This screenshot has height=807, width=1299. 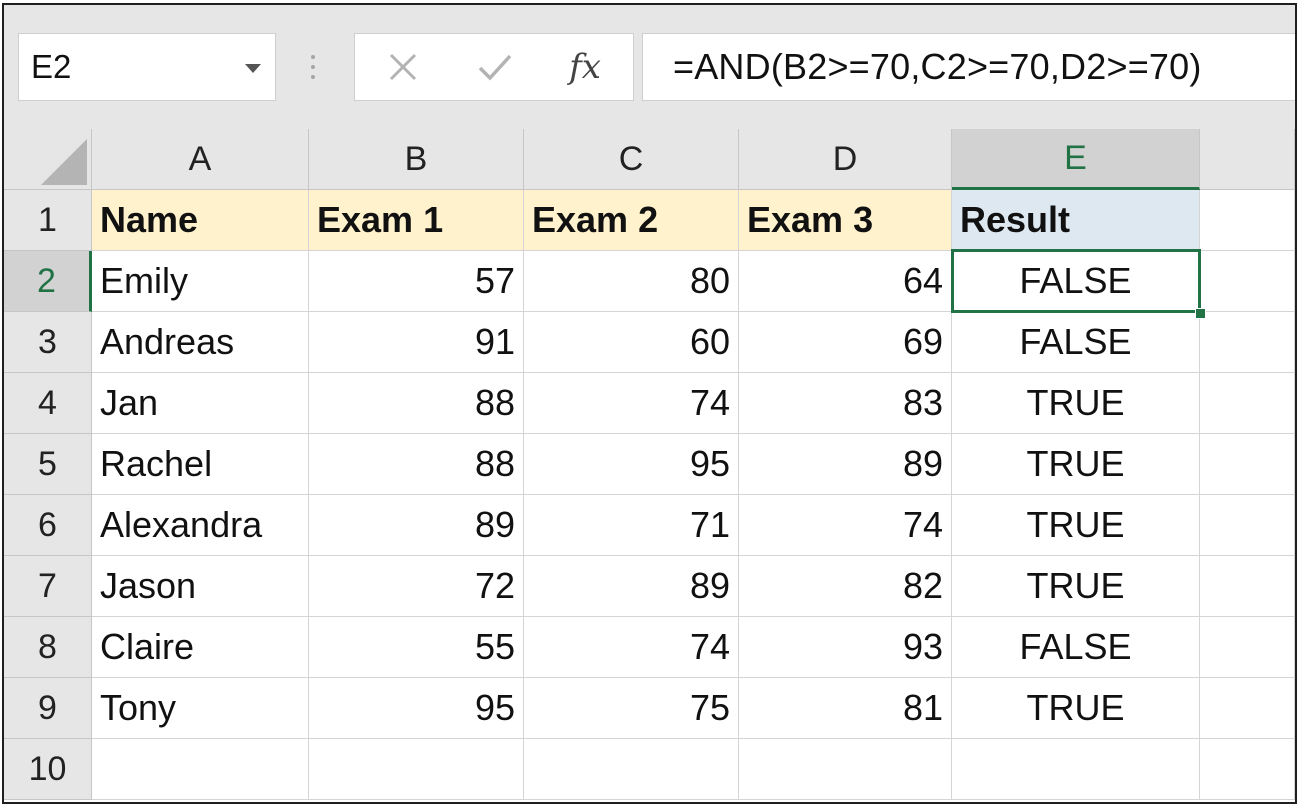 What do you see at coordinates (1247, 464) in the screenshot?
I see `cell-f5` at bounding box center [1247, 464].